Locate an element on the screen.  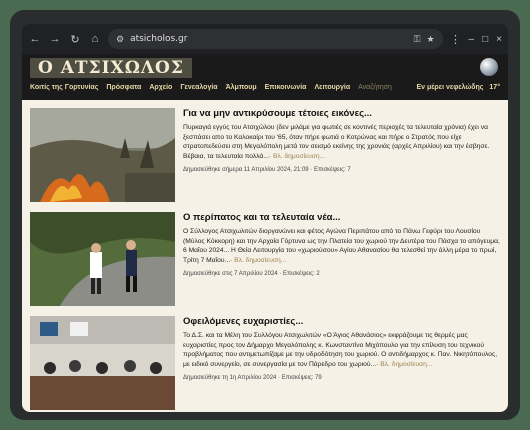
nav-item-archive: Αρχείο is located at coordinates (160, 87).